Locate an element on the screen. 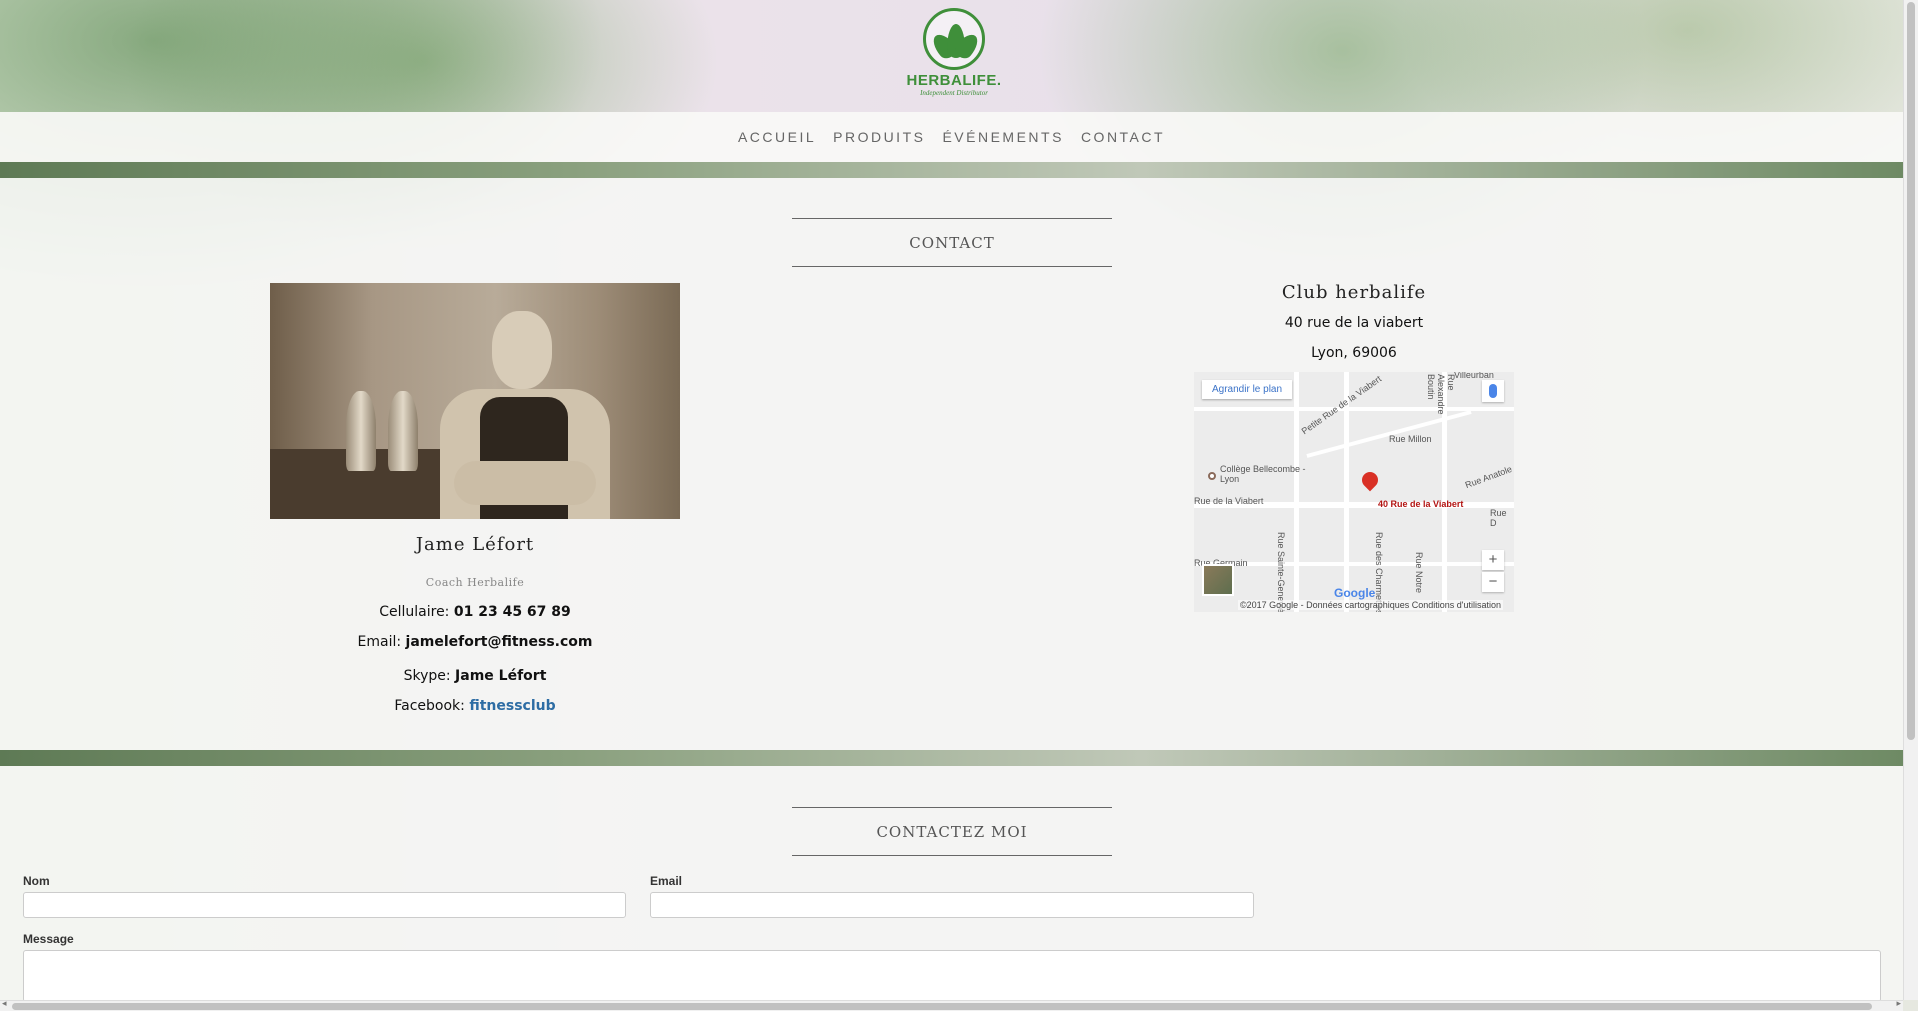 The height and width of the screenshot is (1011, 1918). logo-tagline: Independent Distributor is located at coordinates (954, 93).